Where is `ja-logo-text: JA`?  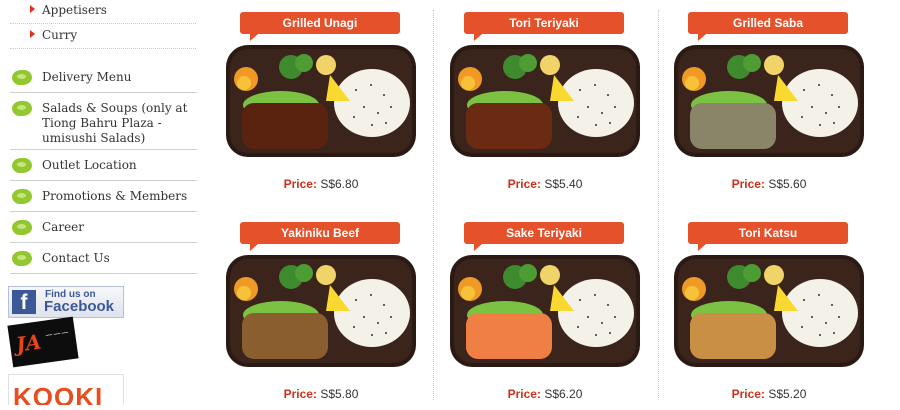
ja-logo-text: JA is located at coordinates (28, 343).